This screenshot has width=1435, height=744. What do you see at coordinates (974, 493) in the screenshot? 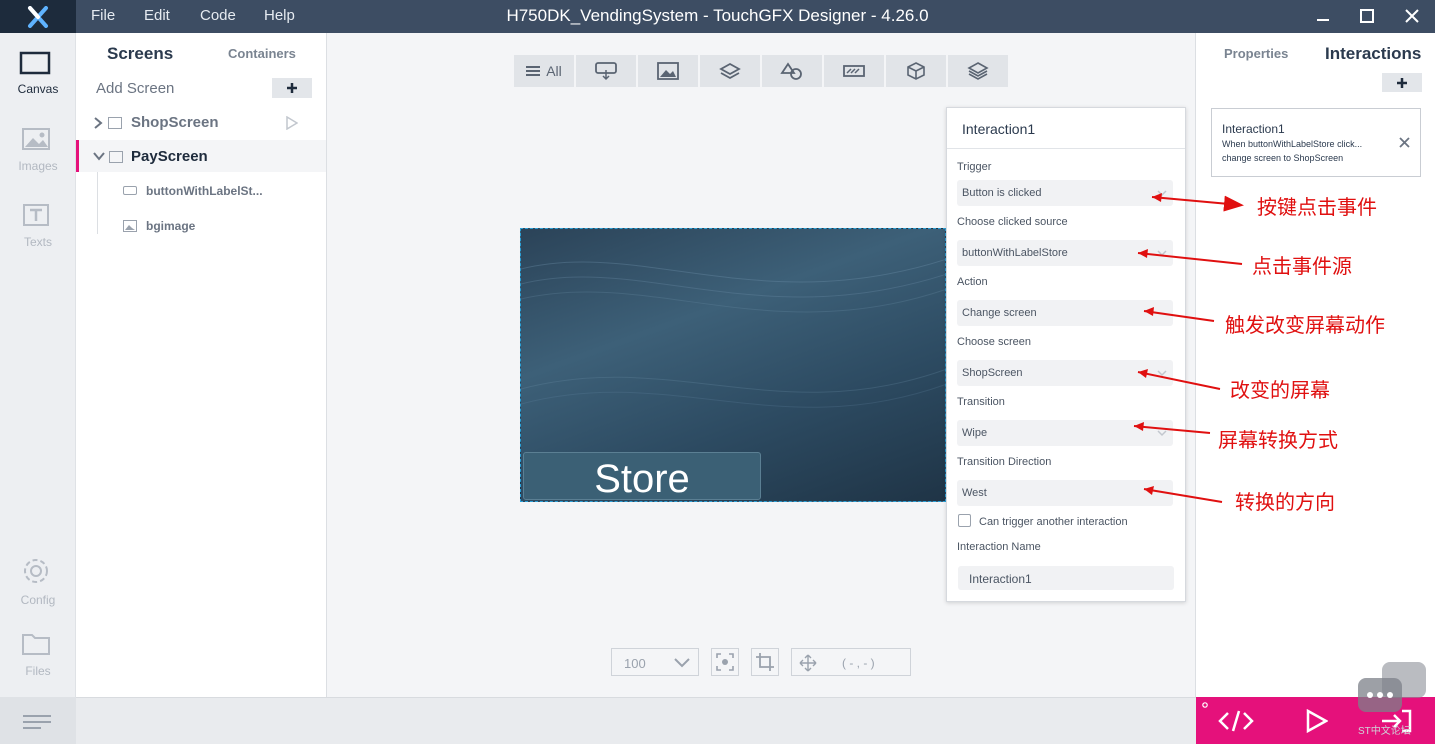
I see `direction-value: West` at bounding box center [974, 493].